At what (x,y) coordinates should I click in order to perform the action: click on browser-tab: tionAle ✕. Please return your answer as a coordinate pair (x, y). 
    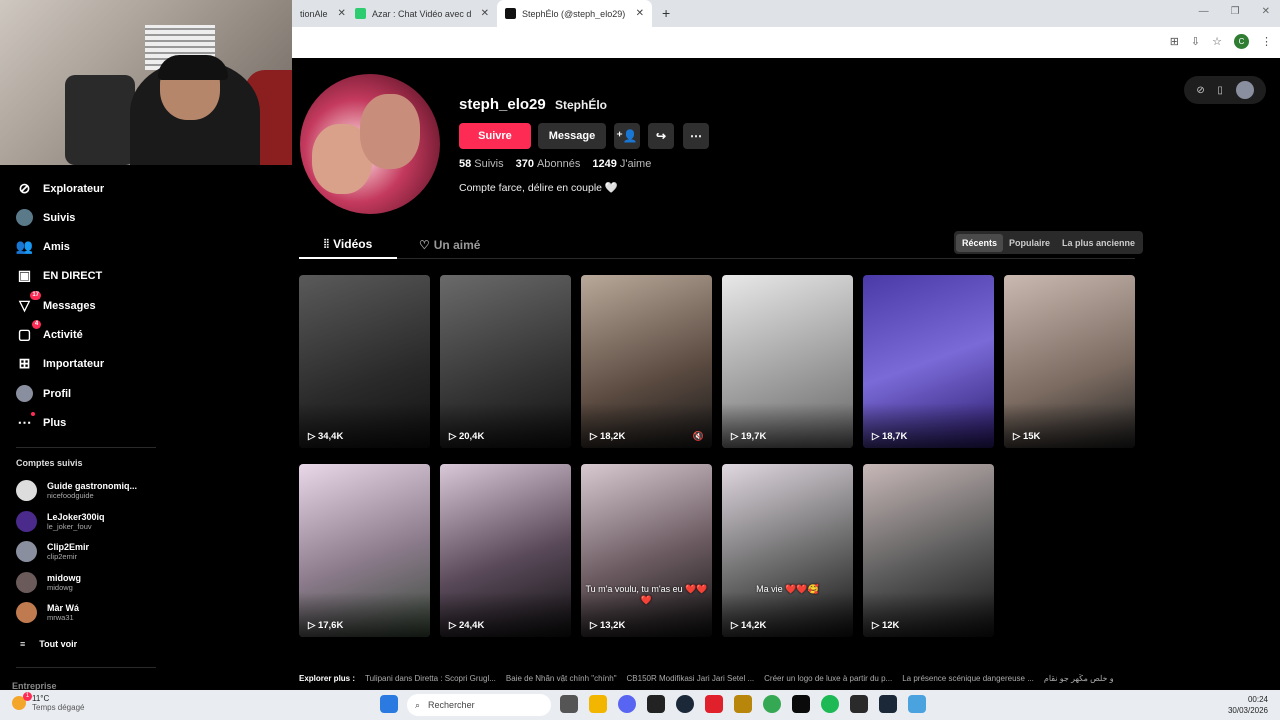
    Looking at the image, I should click on (319, 13).